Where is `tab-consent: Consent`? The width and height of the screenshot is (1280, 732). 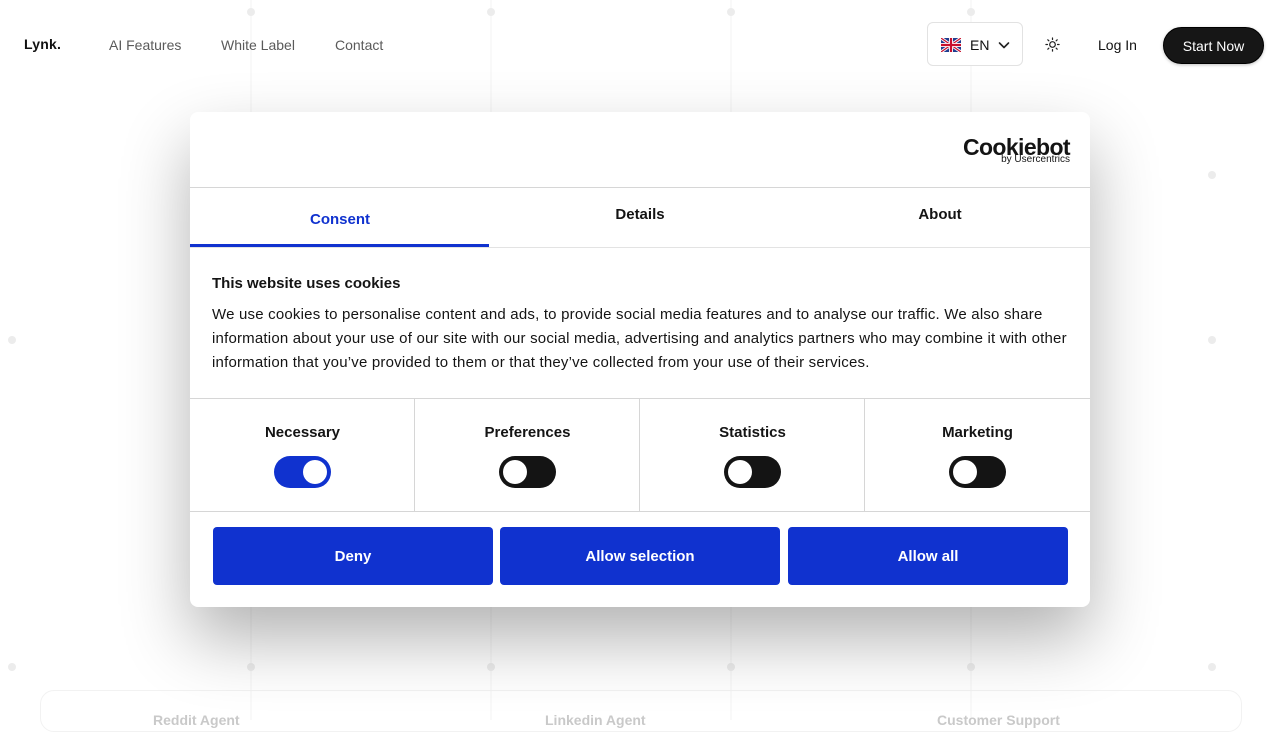
tab-consent: Consent is located at coordinates (340, 218).